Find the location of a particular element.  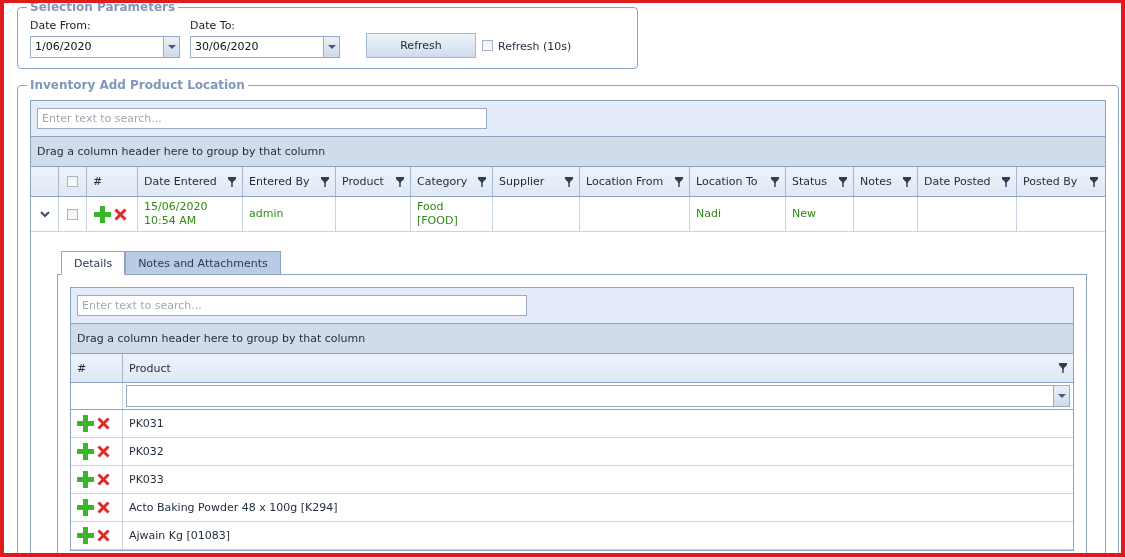

tab: Notes and Attachments is located at coordinates (203, 263).